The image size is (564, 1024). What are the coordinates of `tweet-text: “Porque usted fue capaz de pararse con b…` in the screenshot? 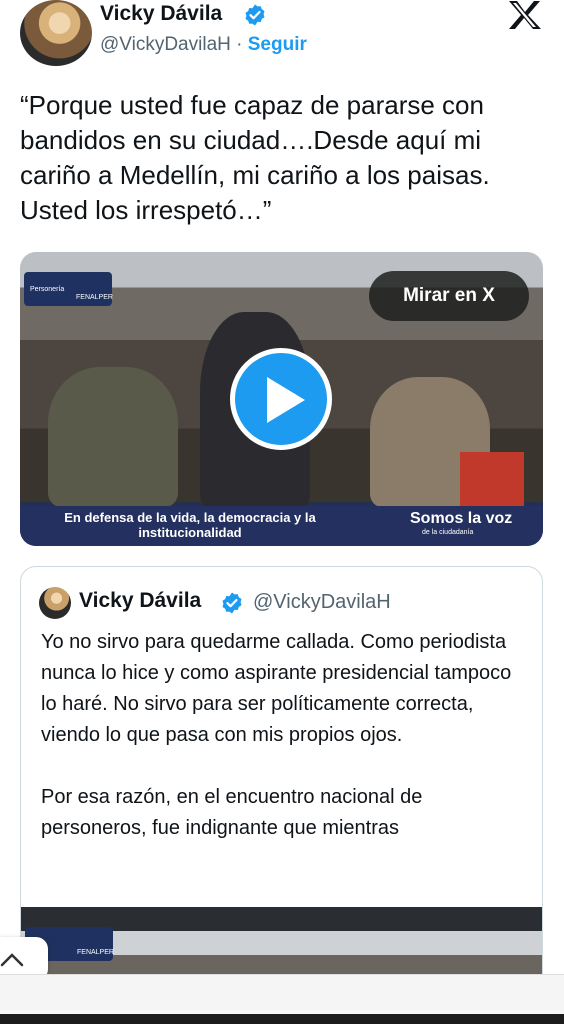 It's located at (255, 157).